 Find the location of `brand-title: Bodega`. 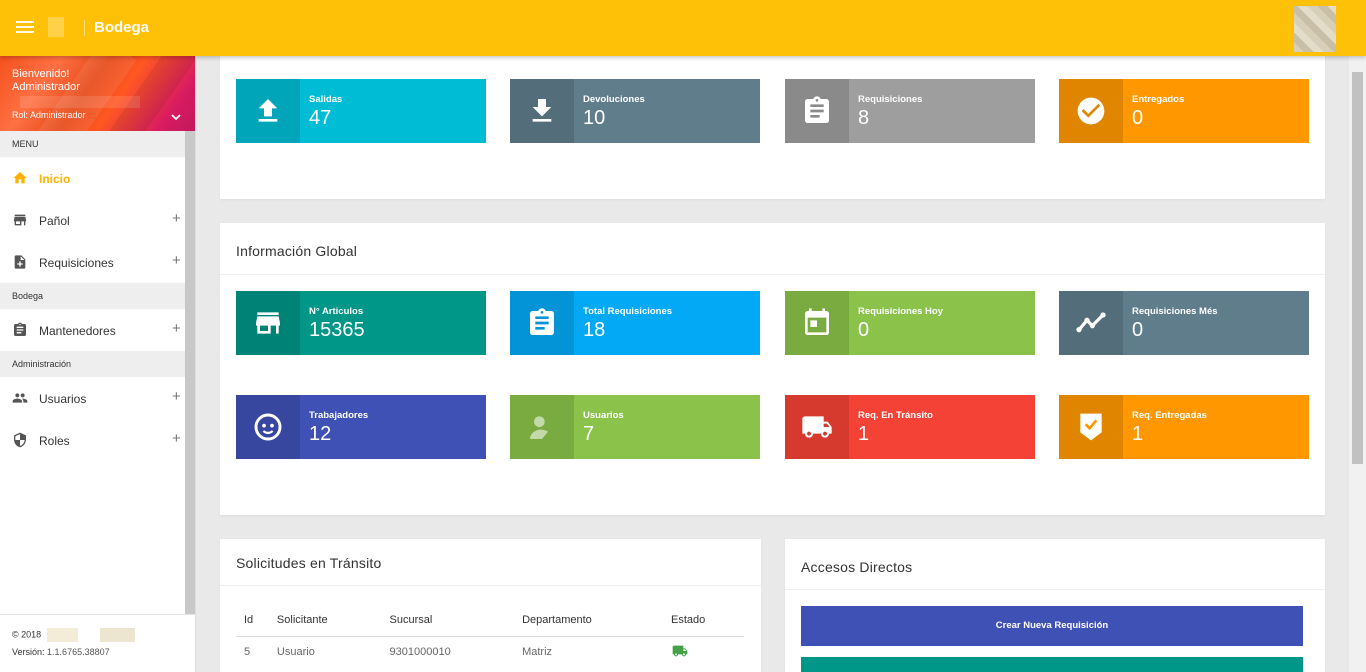

brand-title: Bodega is located at coordinates (121, 27).